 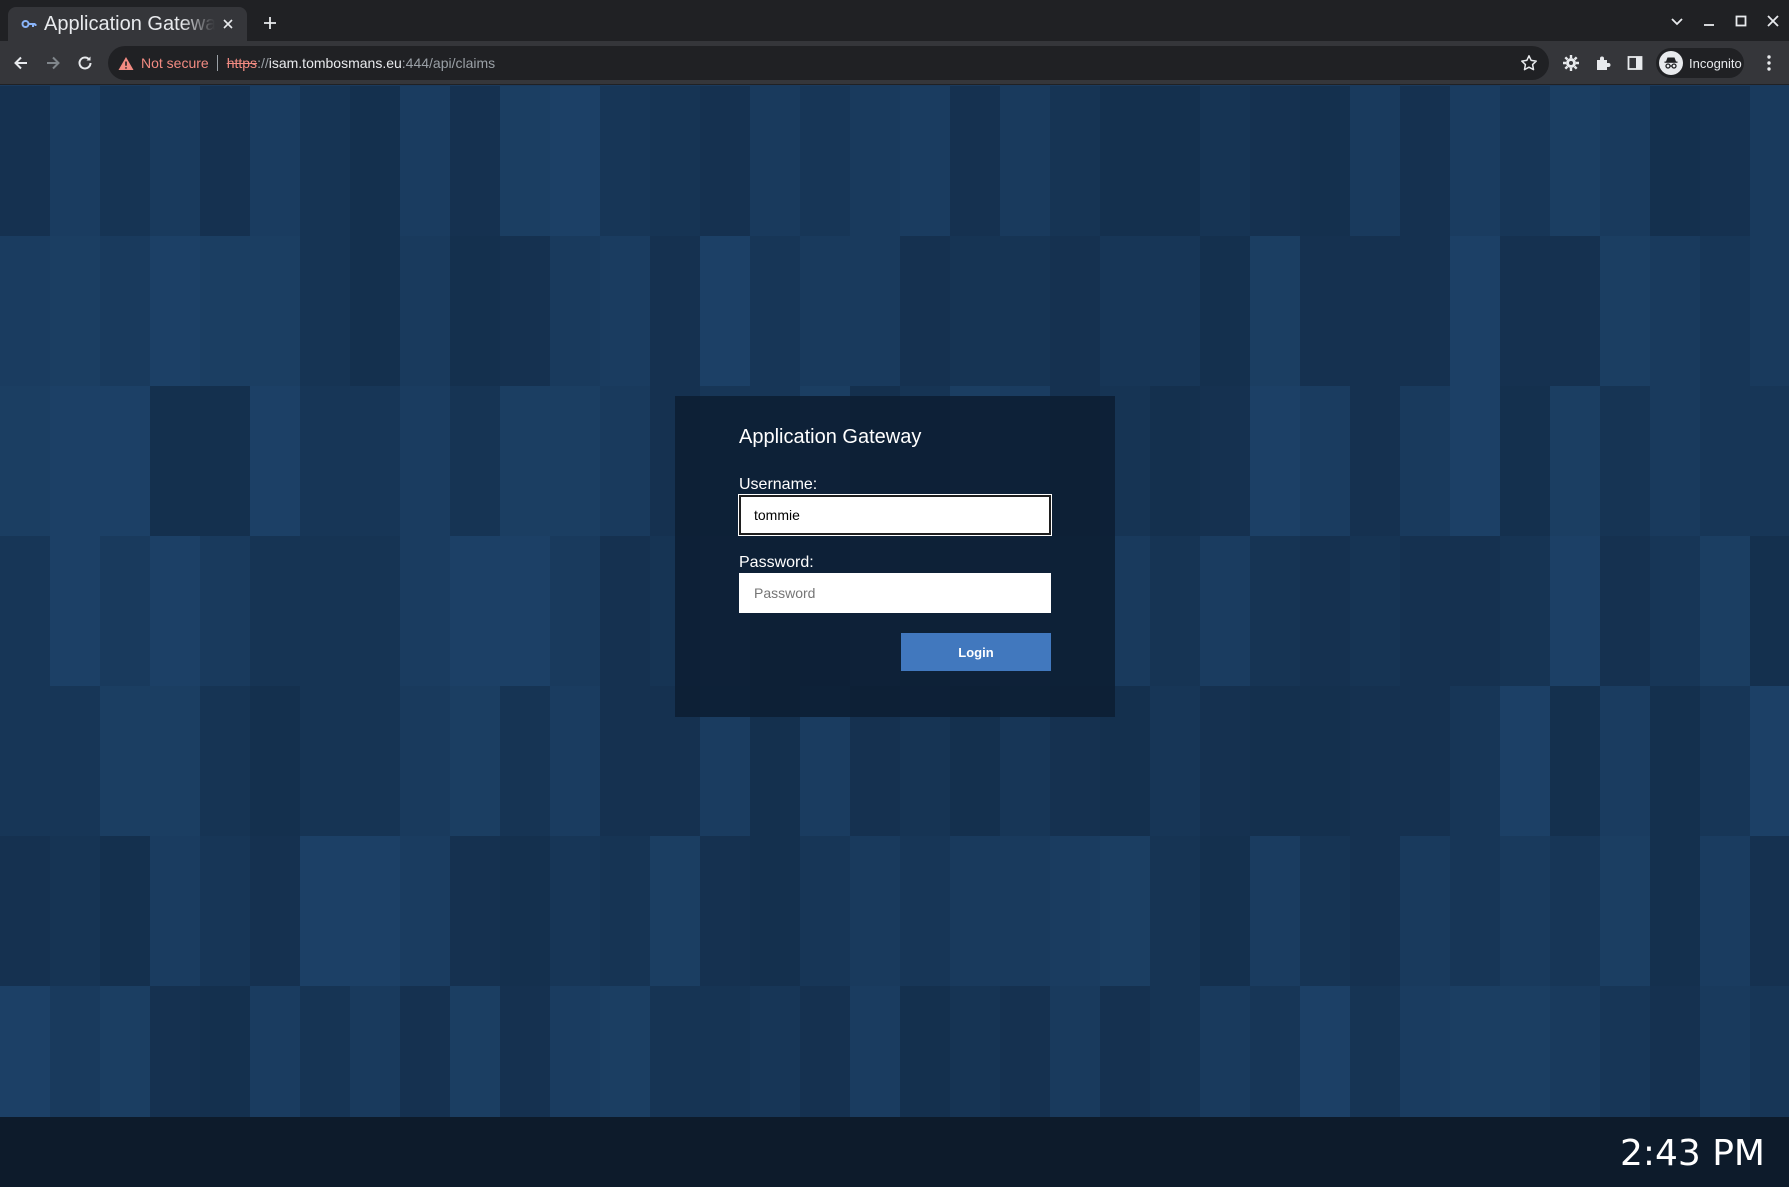 I want to click on minimize-icon, so click(x=1709, y=21).